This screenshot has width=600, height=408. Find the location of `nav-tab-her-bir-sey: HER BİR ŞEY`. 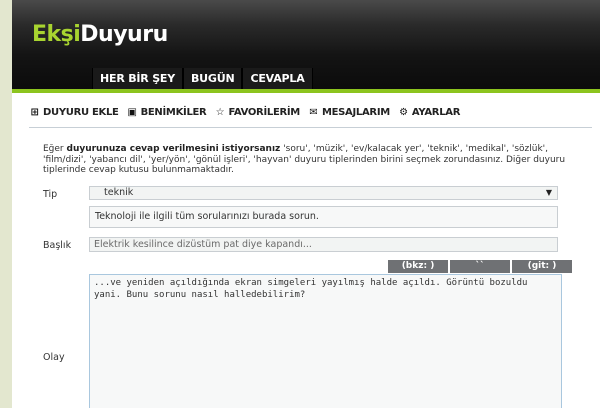

nav-tab-her-bir-sey: HER BİR ŞEY is located at coordinates (137, 79).